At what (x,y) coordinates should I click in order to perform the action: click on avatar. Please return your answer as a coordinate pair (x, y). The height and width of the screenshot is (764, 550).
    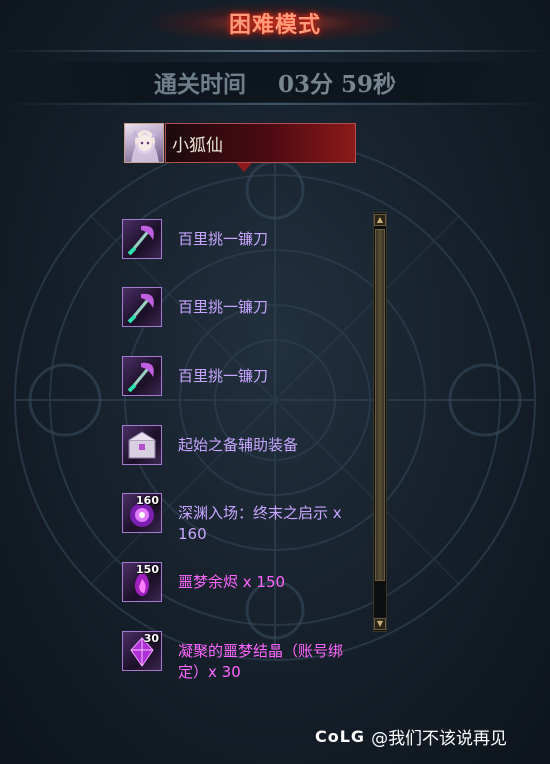
    Looking at the image, I should click on (144, 143).